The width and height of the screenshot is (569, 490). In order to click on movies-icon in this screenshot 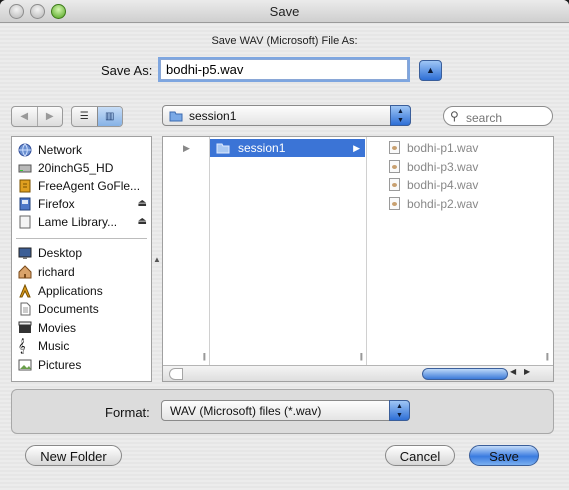, I will do `click(25, 327)`.